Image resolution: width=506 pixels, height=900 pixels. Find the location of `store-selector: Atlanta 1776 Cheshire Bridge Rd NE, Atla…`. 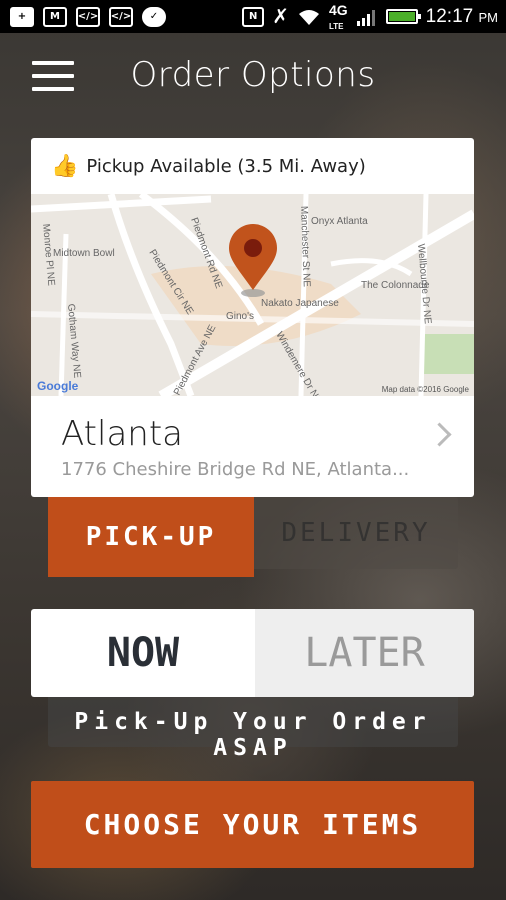

store-selector: Atlanta 1776 Cheshire Bridge Rd NE, Atla… is located at coordinates (252, 446).